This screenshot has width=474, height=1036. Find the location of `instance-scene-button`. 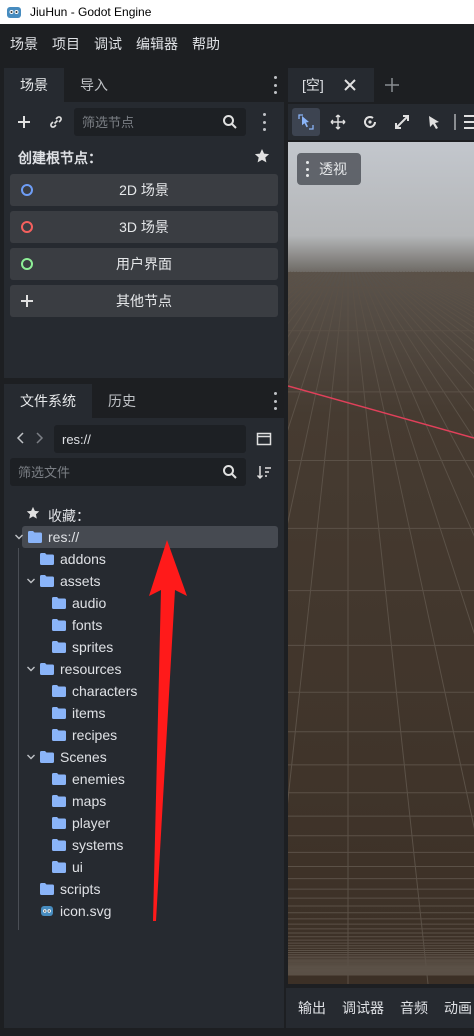

instance-scene-button is located at coordinates (56, 122).